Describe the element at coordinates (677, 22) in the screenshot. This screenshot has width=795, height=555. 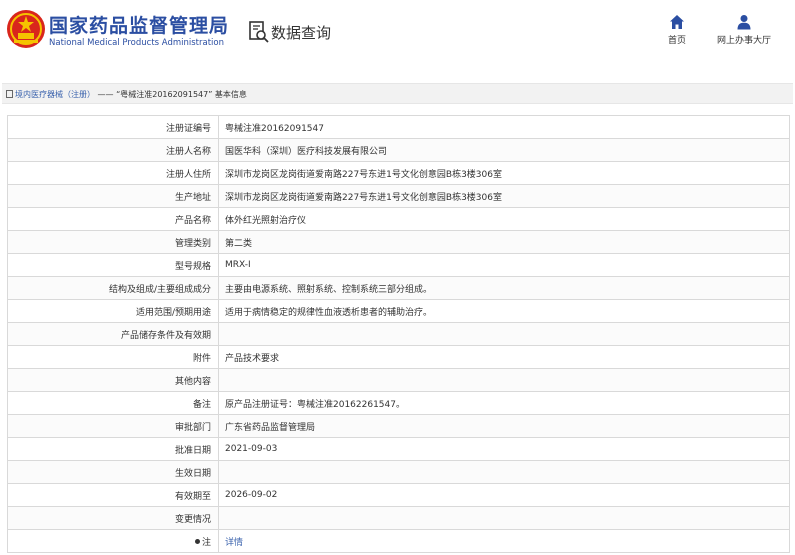
I see `home-icon` at that location.